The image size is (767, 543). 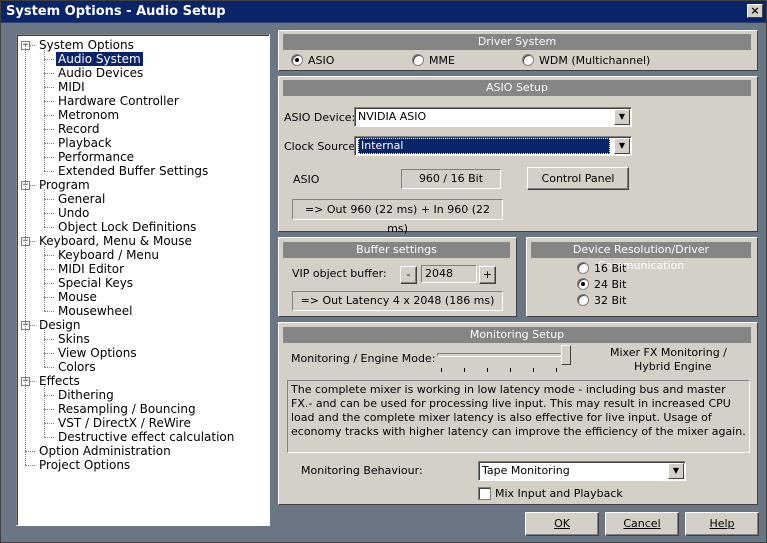 What do you see at coordinates (493, 117) in the screenshot?
I see `asio-device-select: NVIDIA ASIO ▼` at bounding box center [493, 117].